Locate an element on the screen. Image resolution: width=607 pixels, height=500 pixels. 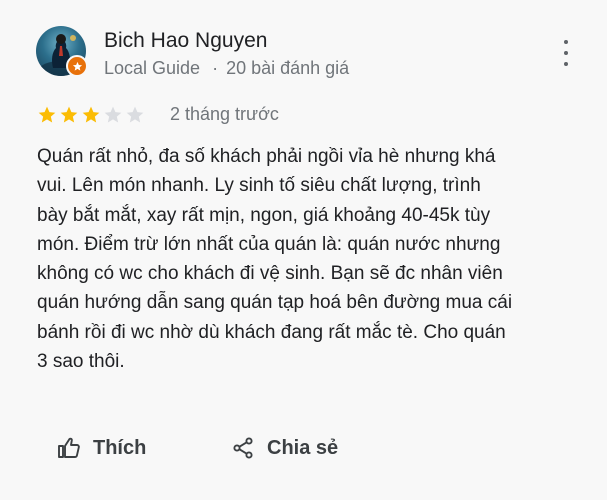
local-guide-star-icon is located at coordinates (77, 66).